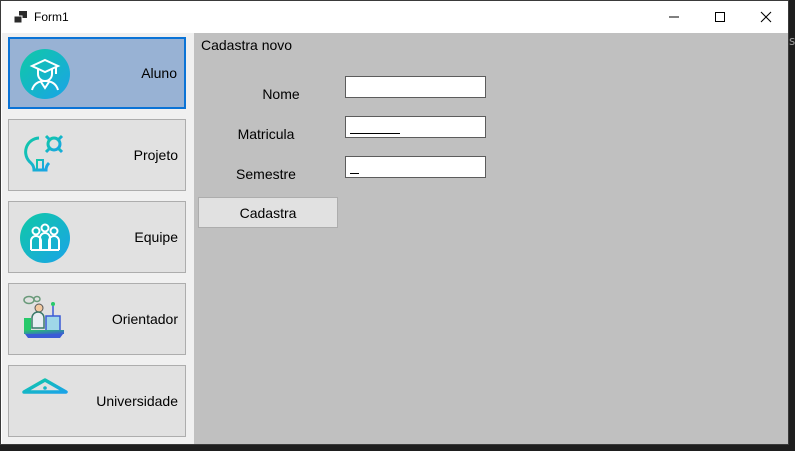  I want to click on background-edge-text: s, so click(792, 41).